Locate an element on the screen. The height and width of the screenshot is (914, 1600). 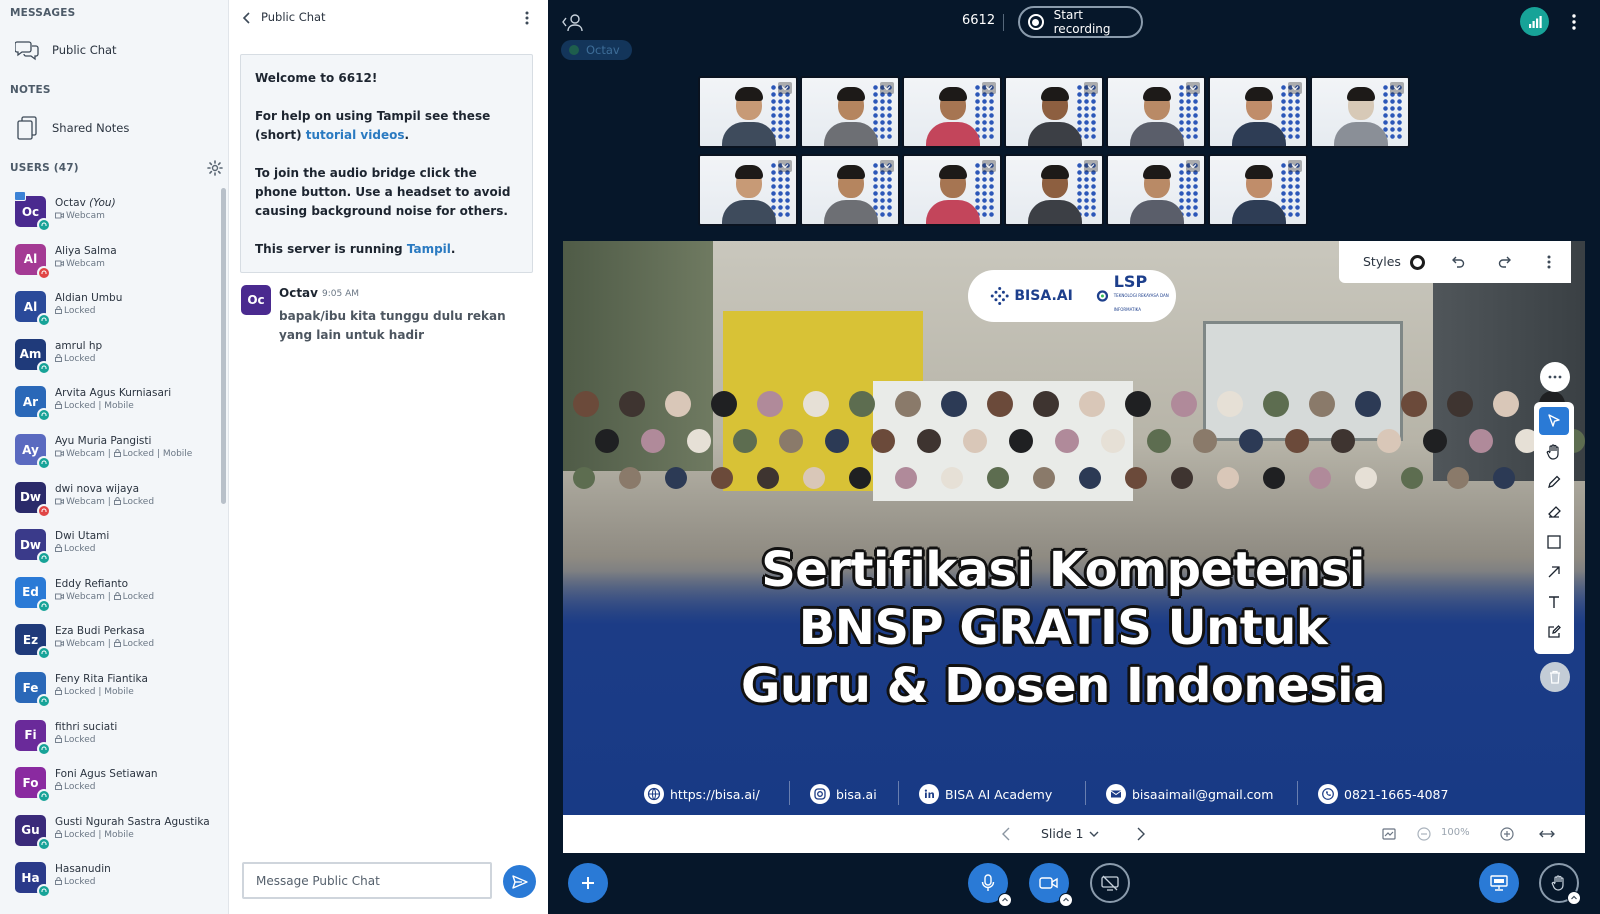
chevron-left-icon is located at coordinates (247, 18).